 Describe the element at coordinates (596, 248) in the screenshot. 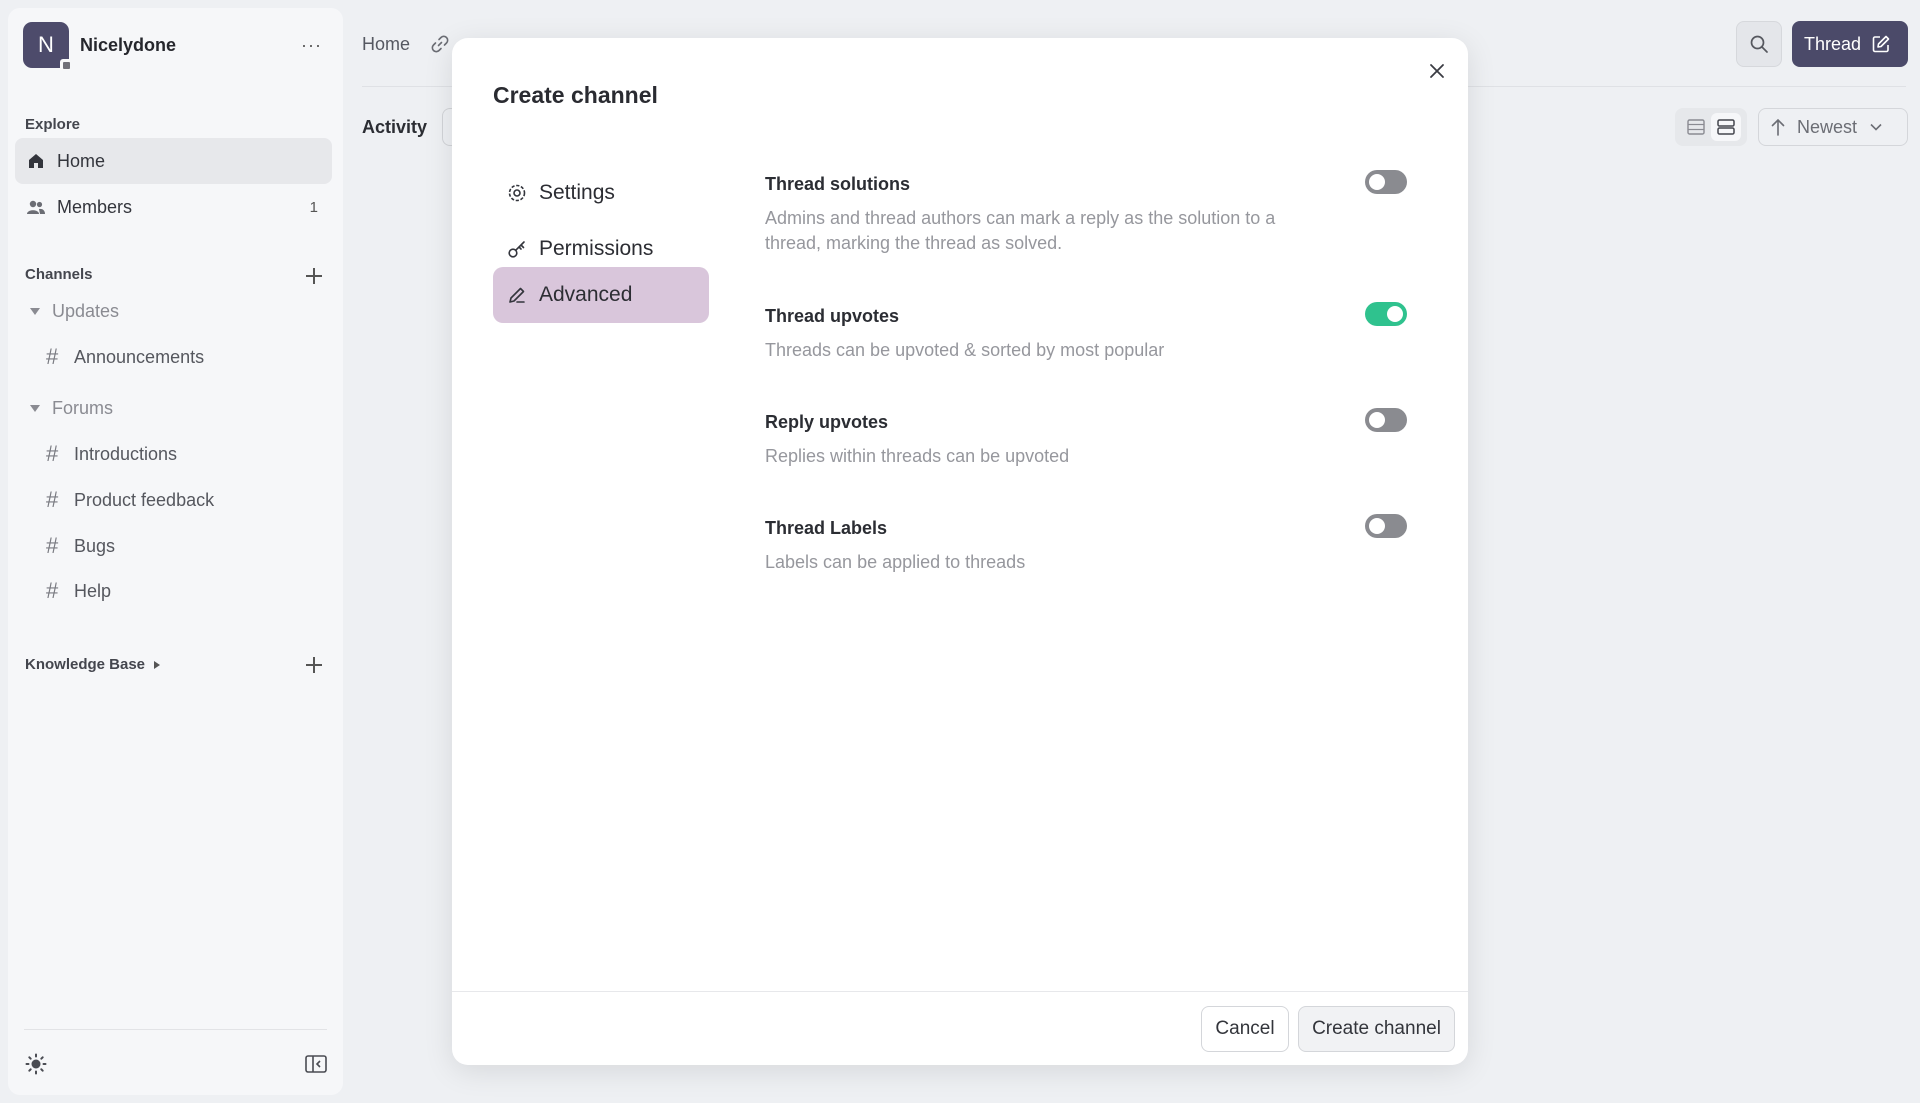

I see `tab-label: Permissions` at that location.